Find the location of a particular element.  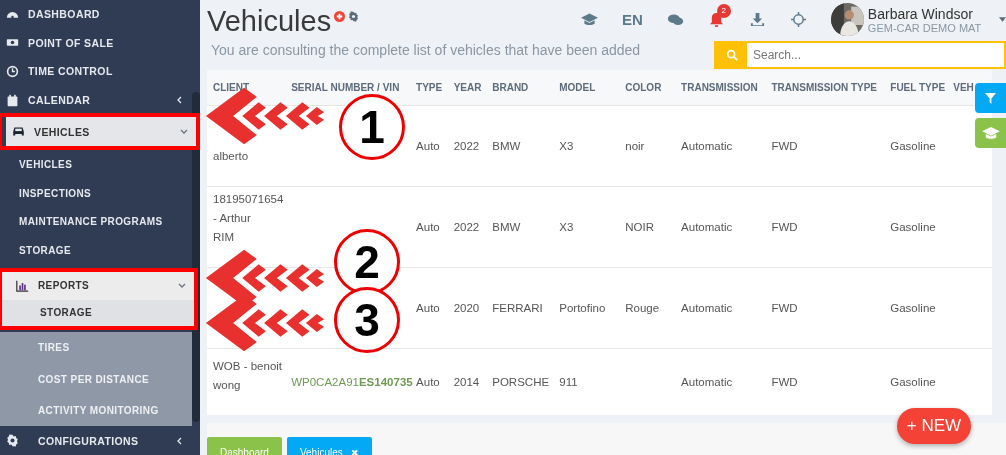

client-link: 18195071654 is located at coordinates (248, 199).